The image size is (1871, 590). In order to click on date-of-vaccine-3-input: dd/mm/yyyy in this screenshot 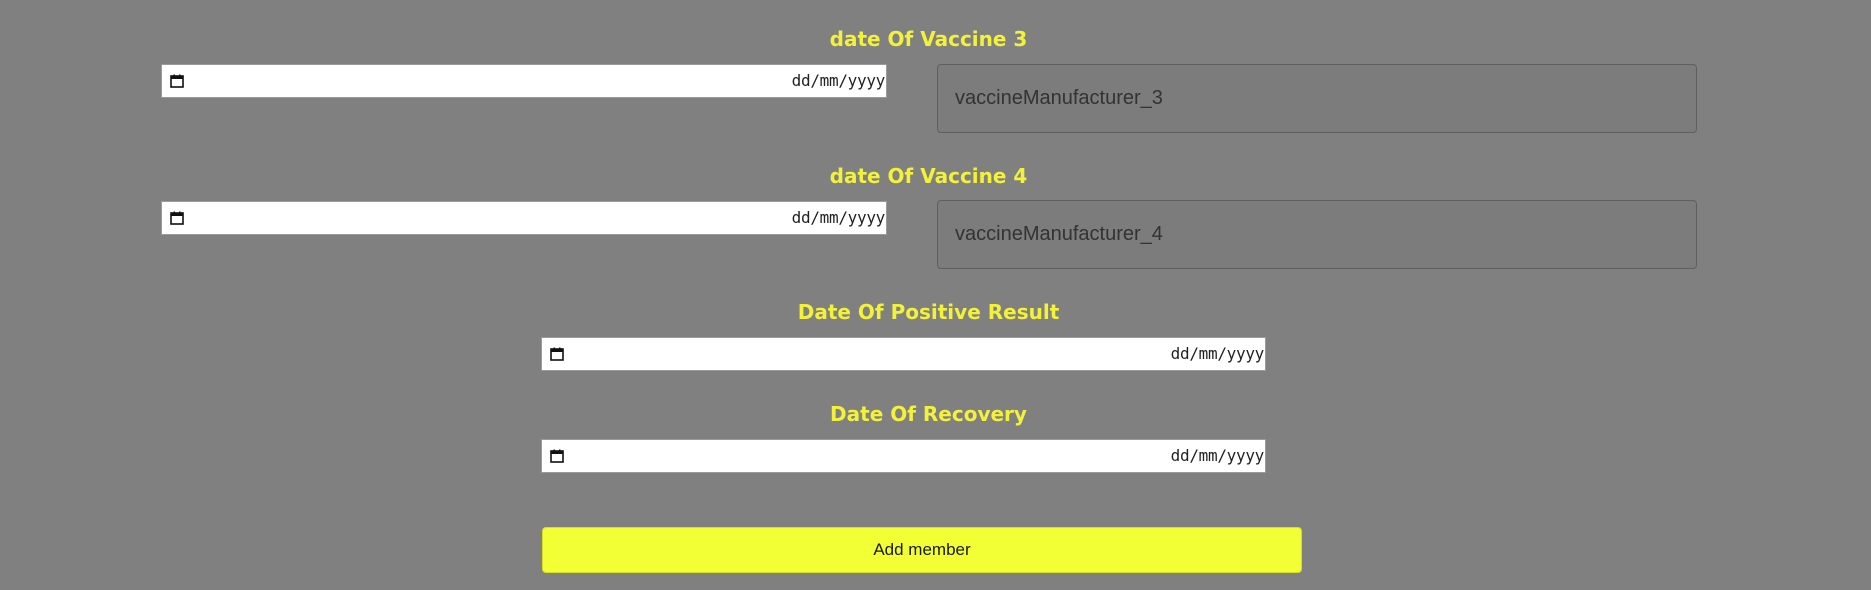, I will do `click(524, 81)`.